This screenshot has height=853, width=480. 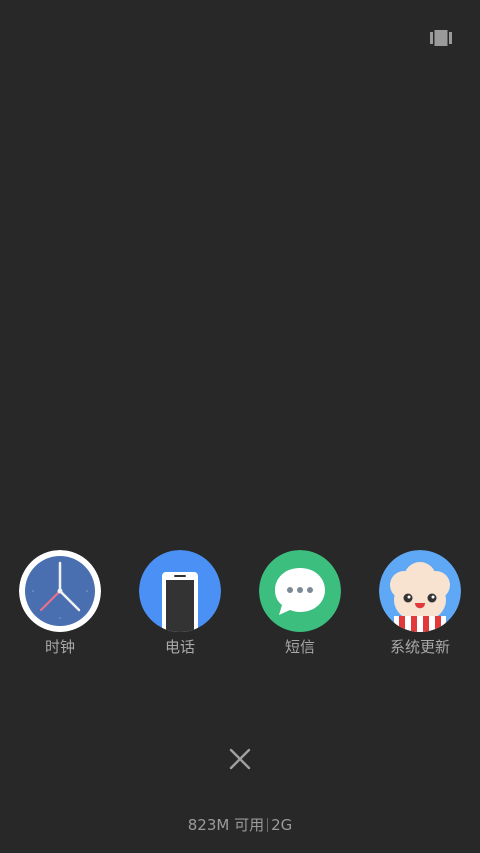 I want to click on memory-separator, so click(x=268, y=825).